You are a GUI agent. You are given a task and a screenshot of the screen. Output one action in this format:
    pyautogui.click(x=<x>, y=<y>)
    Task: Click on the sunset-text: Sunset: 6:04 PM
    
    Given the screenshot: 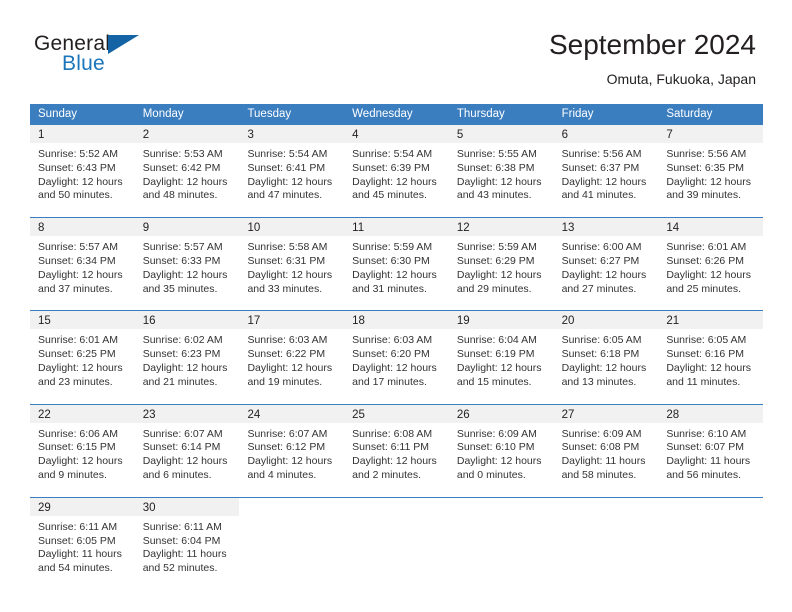 What is the action you would take?
    pyautogui.click(x=181, y=540)
    